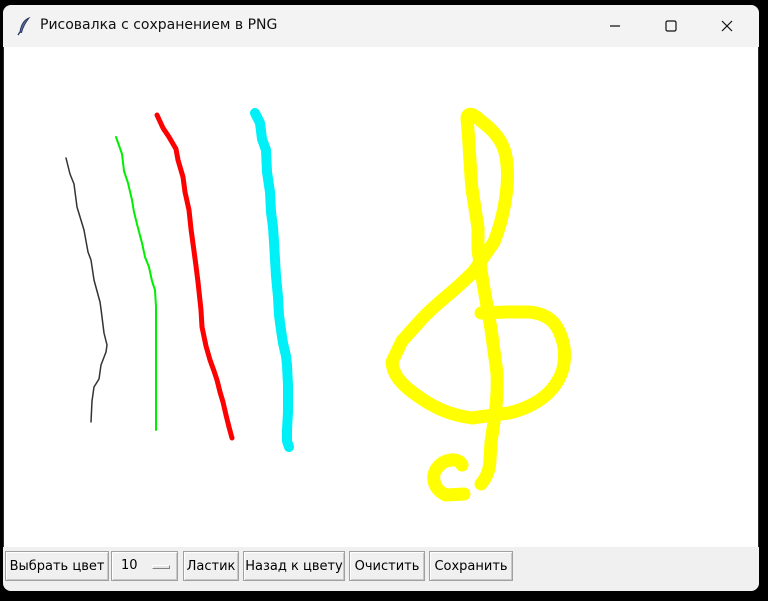 The height and width of the screenshot is (601, 768). Describe the element at coordinates (194, 276) in the screenshot. I see `red-line` at that location.